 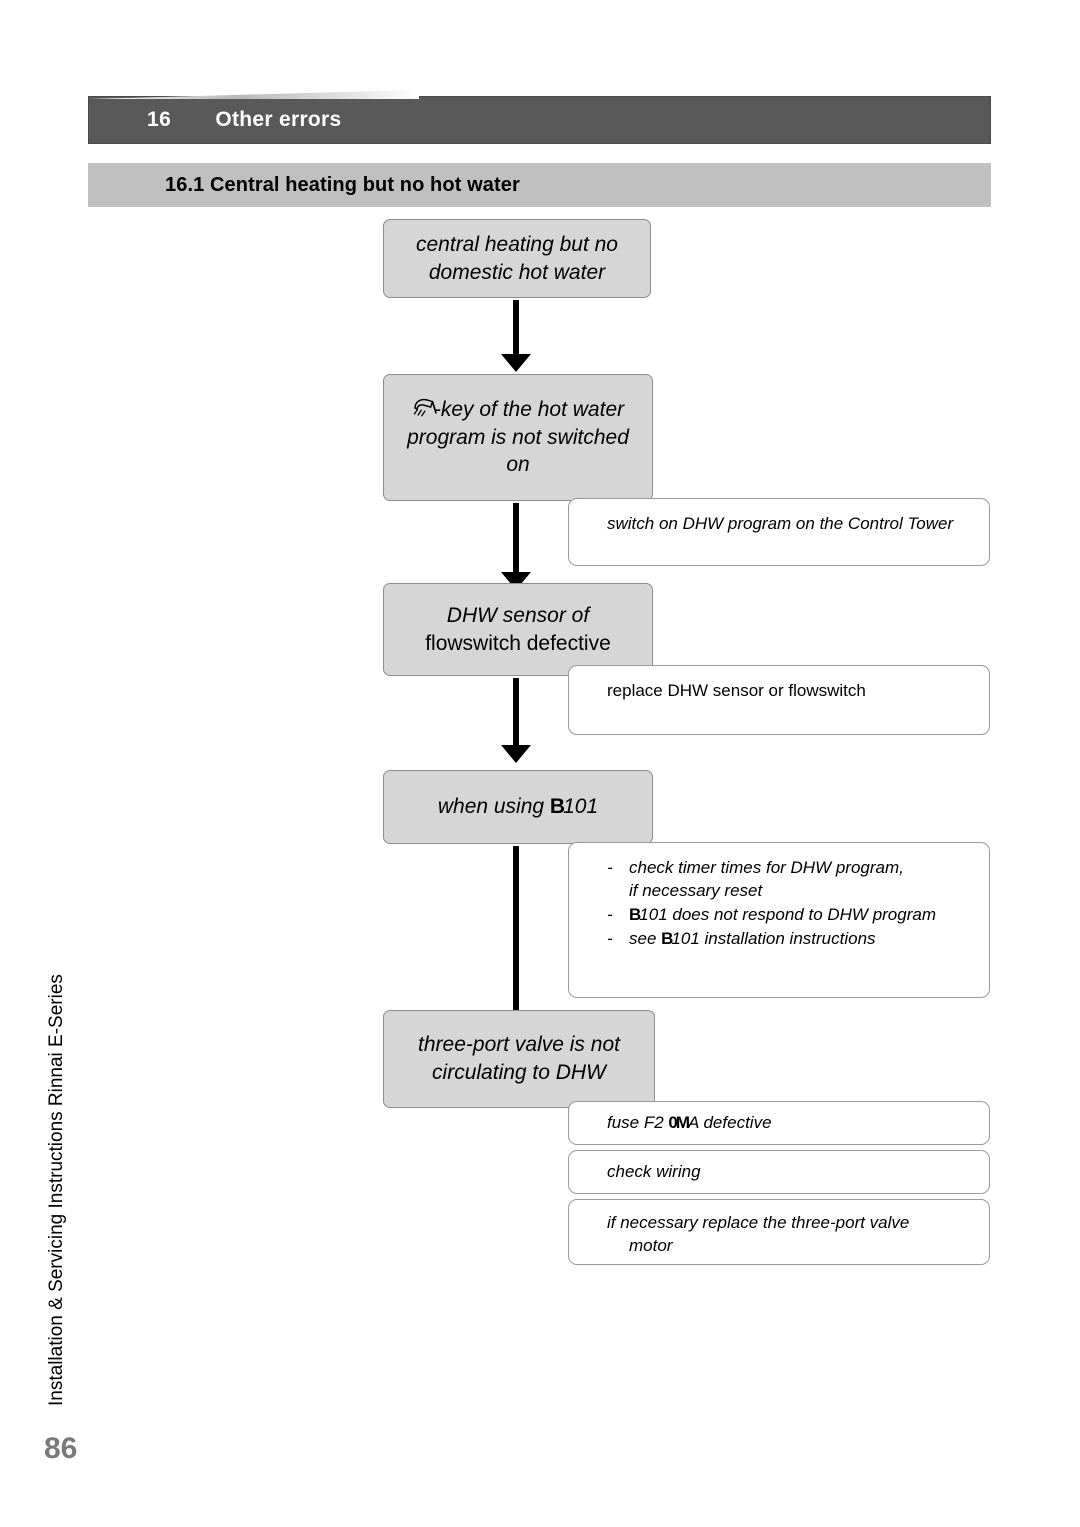 I want to click on flow-action-fuse-f2-prefix: fuse F2, so click(x=638, y=1122).